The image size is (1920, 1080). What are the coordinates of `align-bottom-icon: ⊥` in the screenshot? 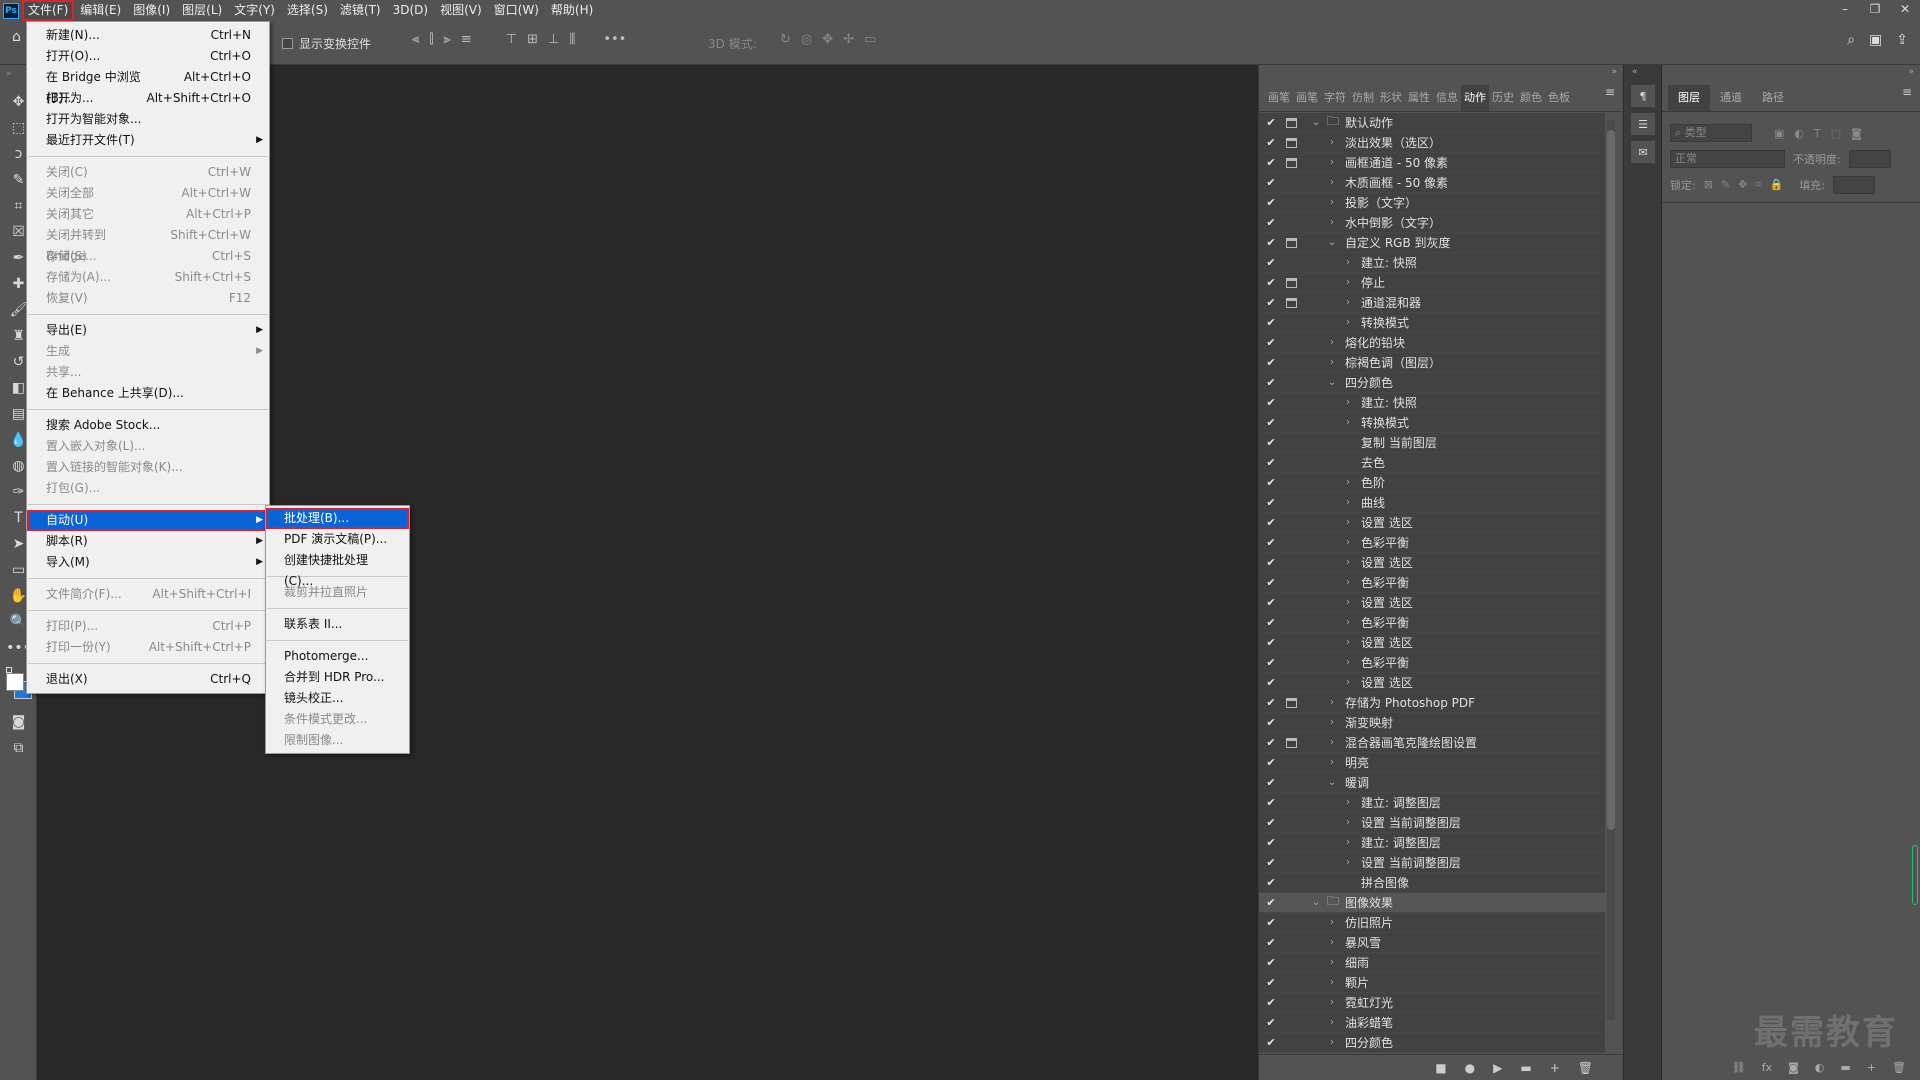 It's located at (553, 39).